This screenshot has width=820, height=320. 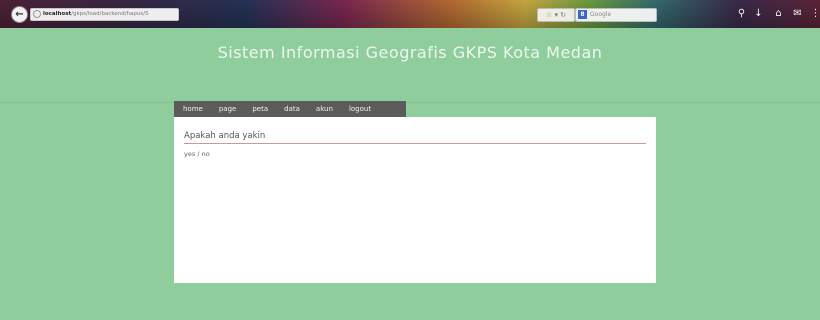 I want to click on confirm-choices: yes / no, so click(x=197, y=154).